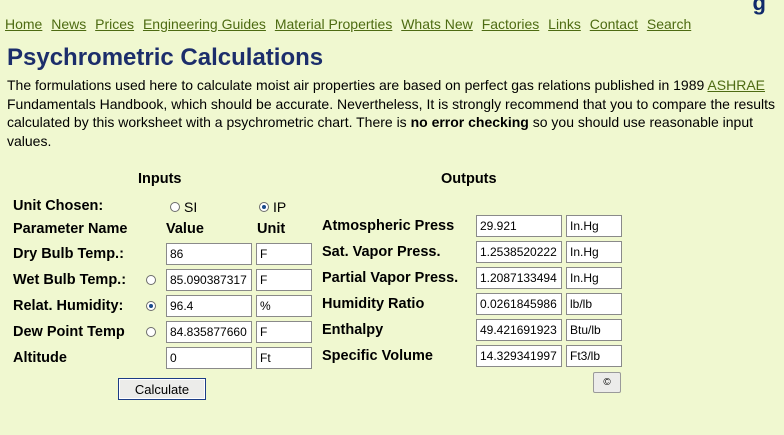  What do you see at coordinates (607, 382) in the screenshot?
I see `copyright-button: ©` at bounding box center [607, 382].